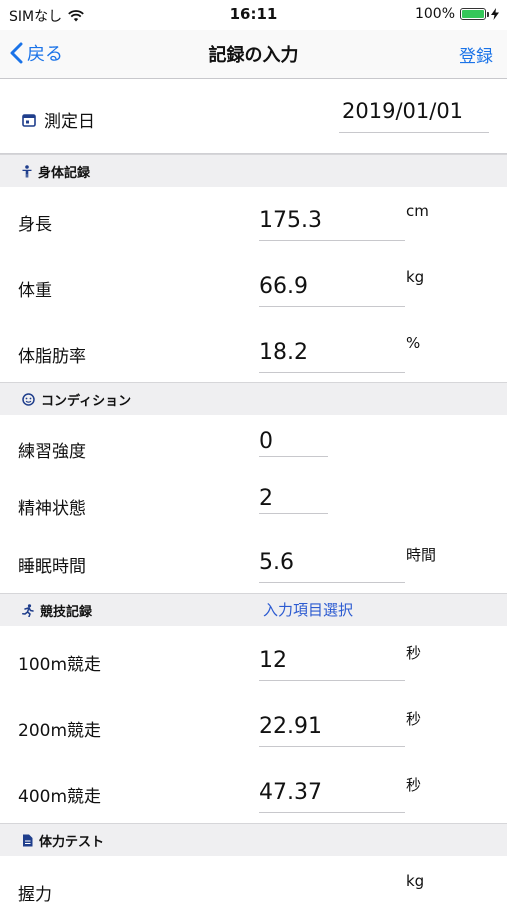 The width and height of the screenshot is (507, 922). What do you see at coordinates (69, 122) in the screenshot?
I see `measure-date-label: 測定日` at bounding box center [69, 122].